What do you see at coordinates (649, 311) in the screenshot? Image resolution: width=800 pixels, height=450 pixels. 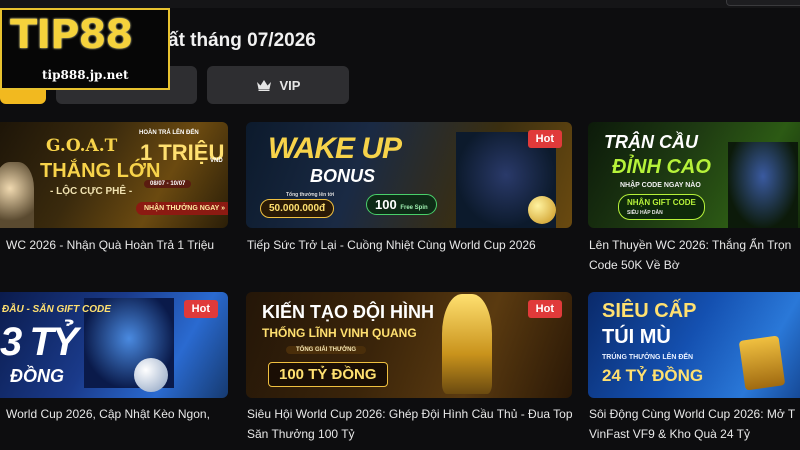 I see `banner-title: SIÊU CẤP` at bounding box center [649, 311].